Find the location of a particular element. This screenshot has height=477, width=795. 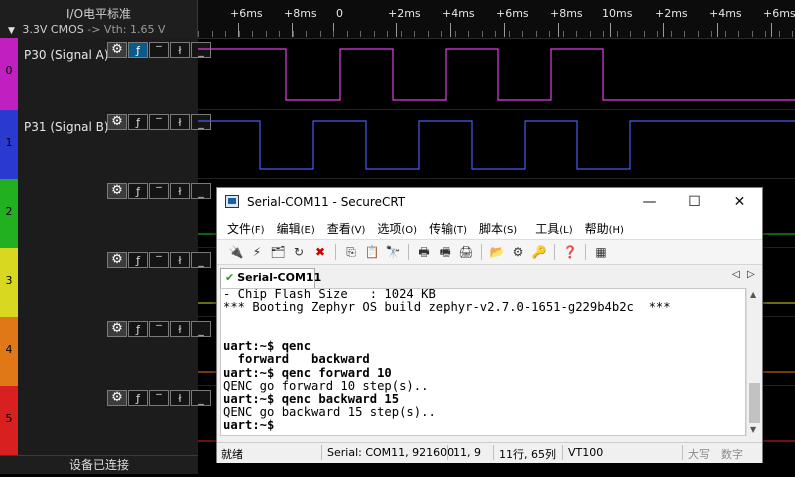

scroll-up-icon: ▲ is located at coordinates (753, 294).